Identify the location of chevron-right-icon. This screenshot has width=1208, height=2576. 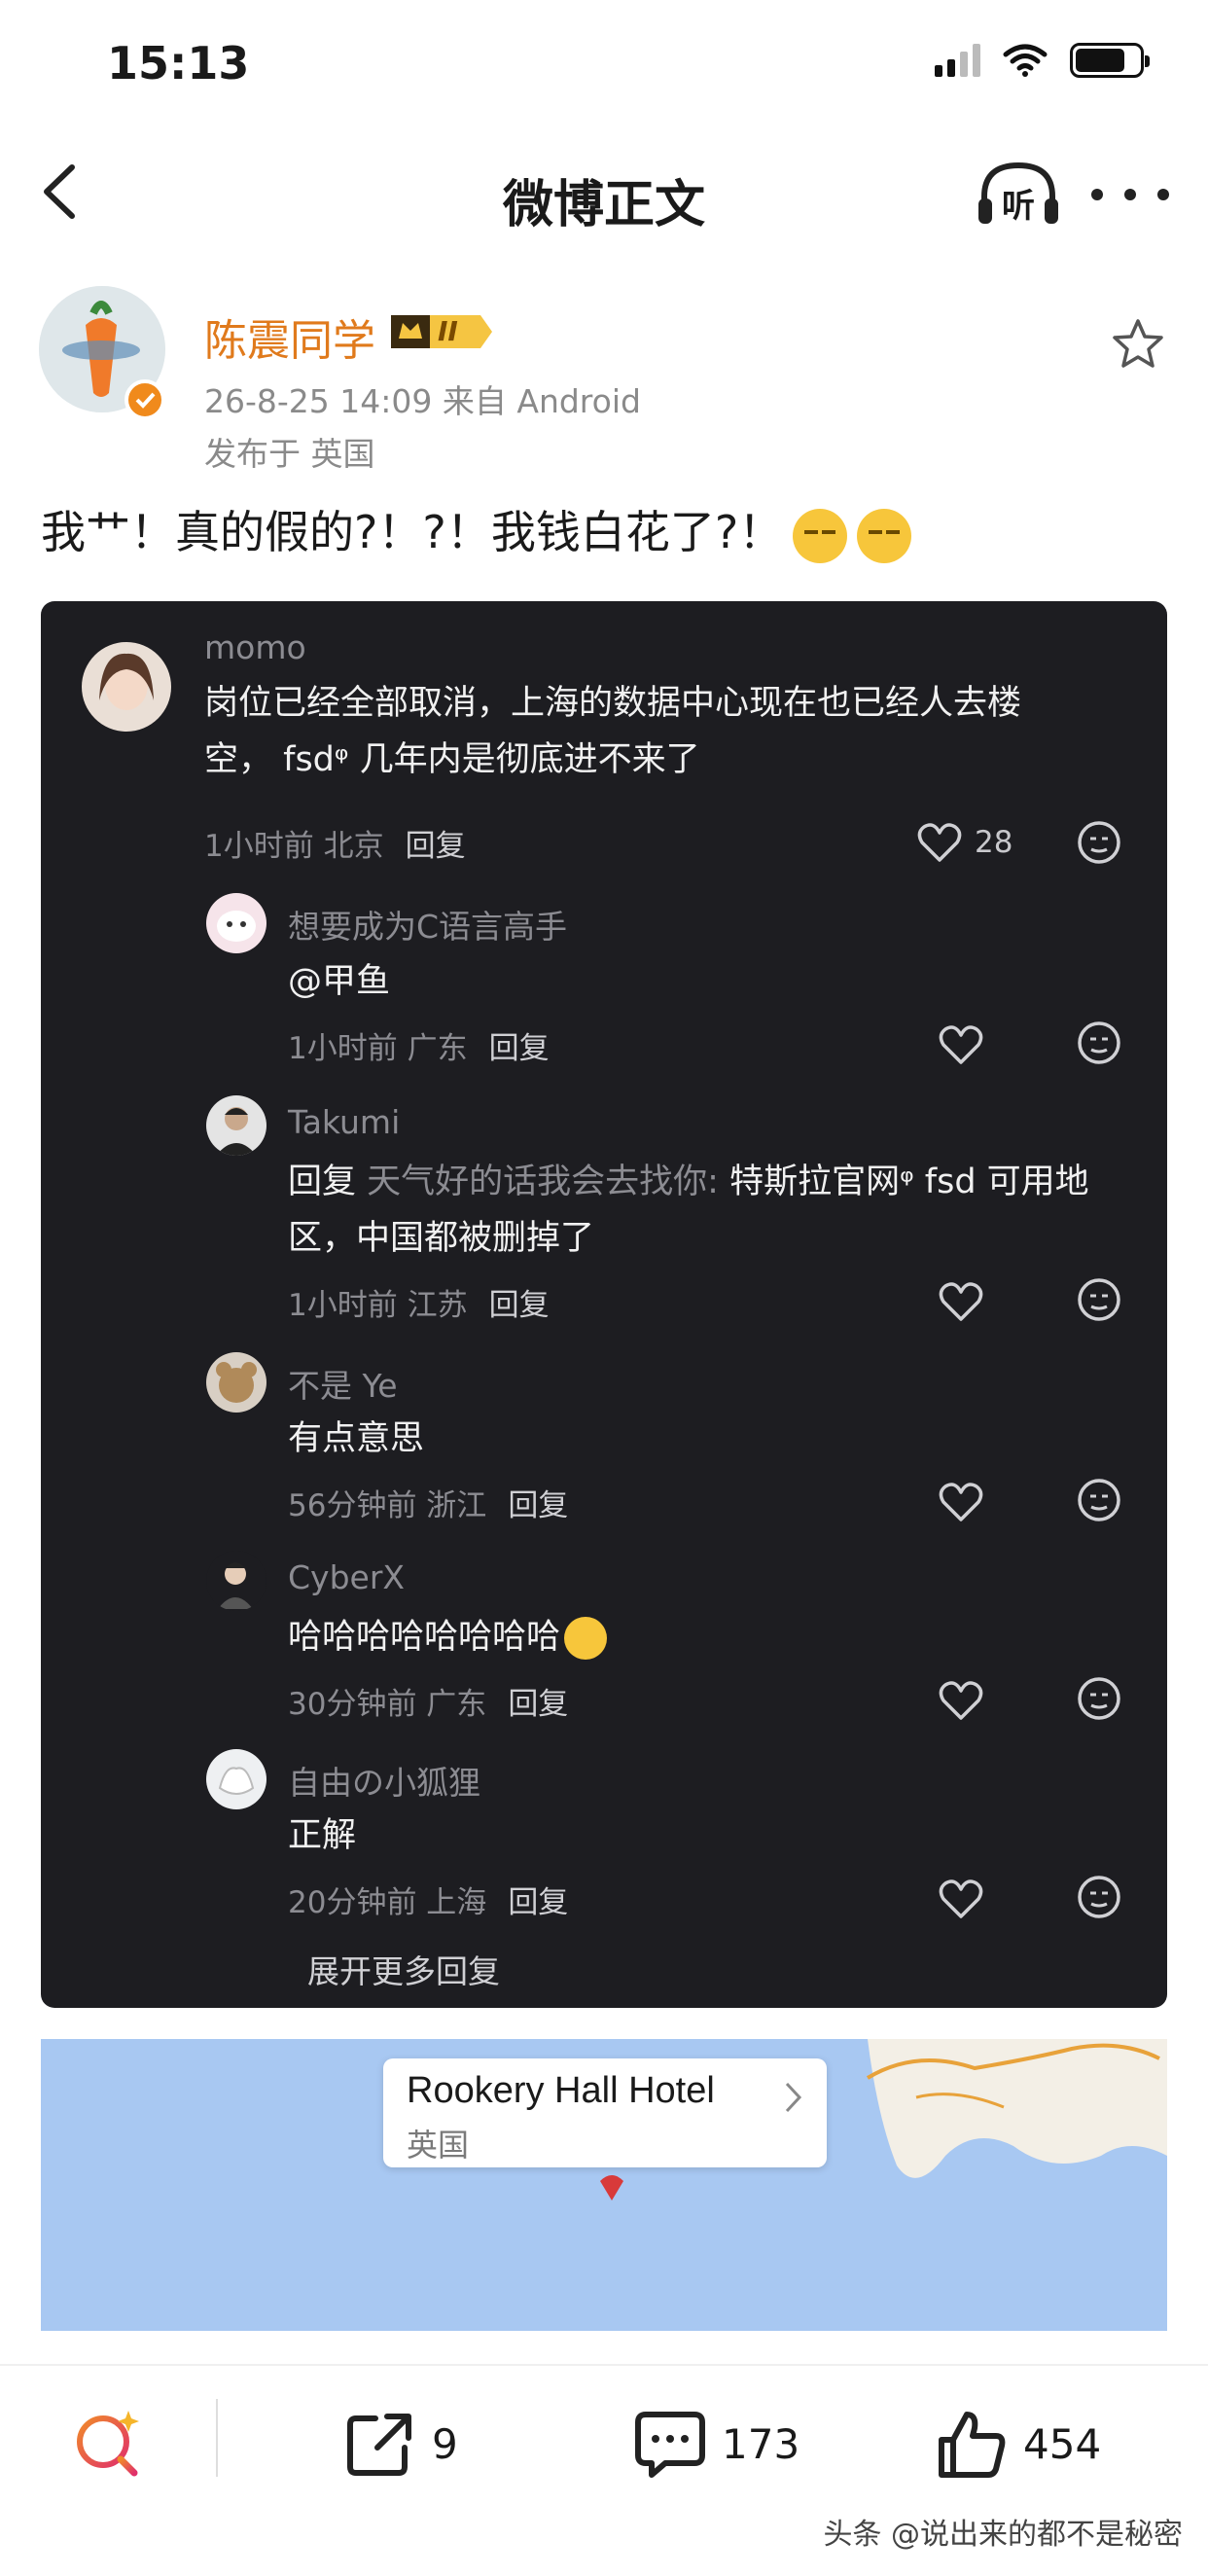
(794, 2097).